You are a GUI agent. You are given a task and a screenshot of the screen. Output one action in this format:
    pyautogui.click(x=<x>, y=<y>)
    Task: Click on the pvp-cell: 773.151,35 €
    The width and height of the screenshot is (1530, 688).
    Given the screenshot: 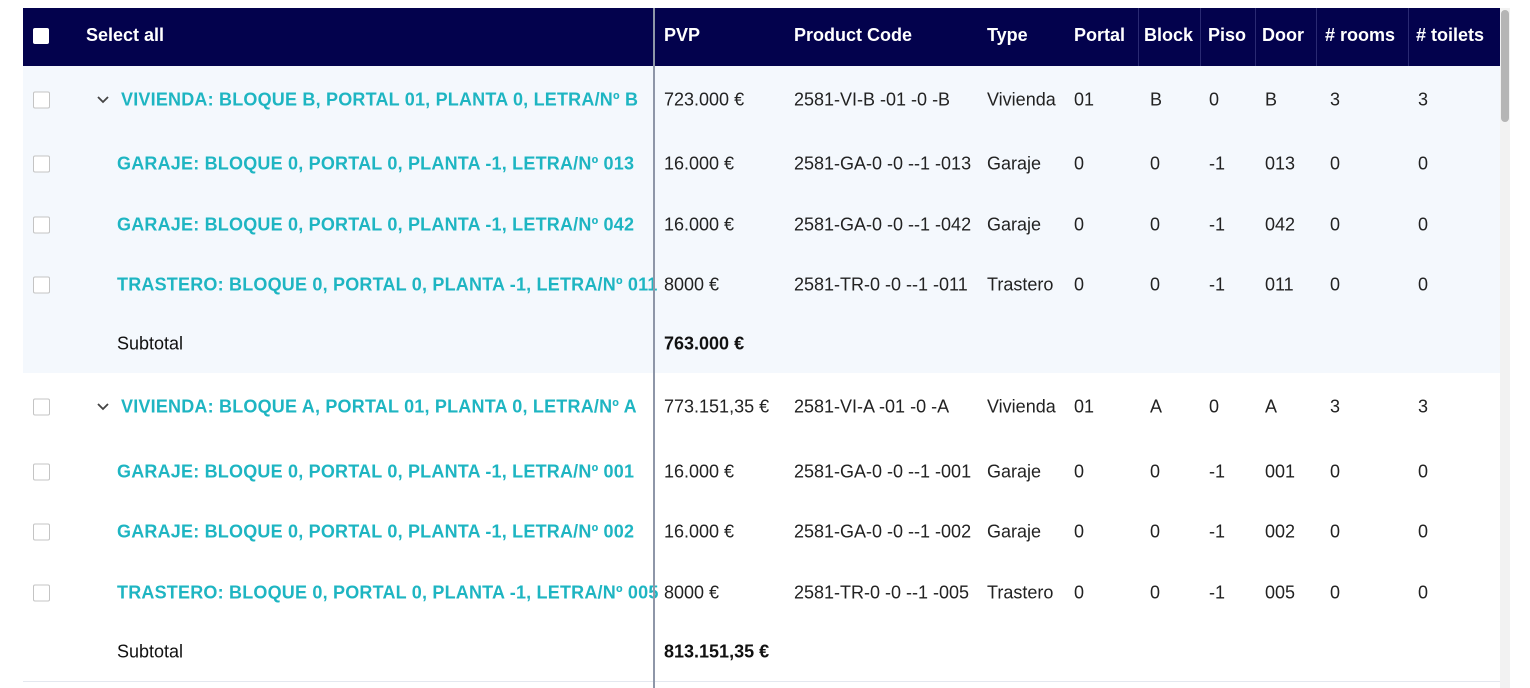 What is the action you would take?
    pyautogui.click(x=717, y=406)
    